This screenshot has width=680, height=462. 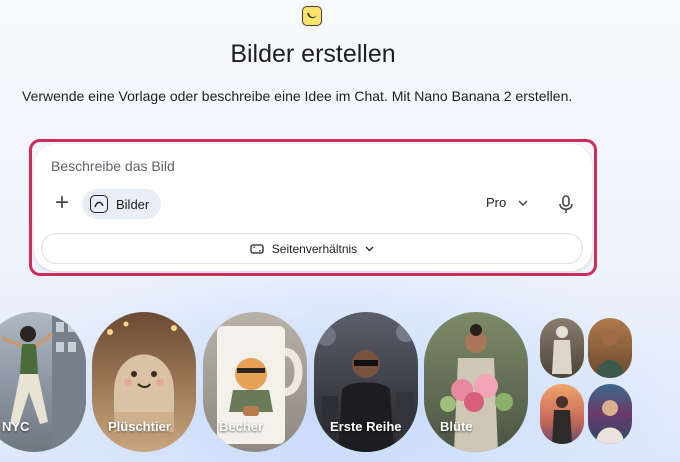 What do you see at coordinates (476, 382) in the screenshot?
I see `template-card-bluete: Blüte` at bounding box center [476, 382].